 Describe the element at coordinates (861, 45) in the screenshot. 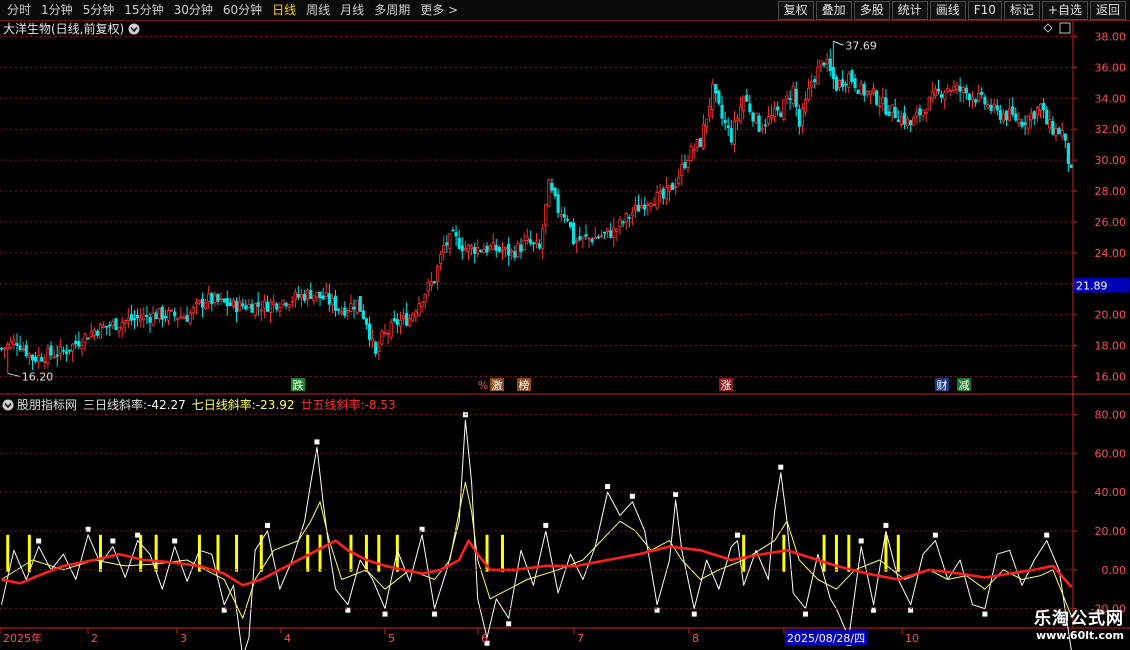

I see `high-label: 37.69` at that location.